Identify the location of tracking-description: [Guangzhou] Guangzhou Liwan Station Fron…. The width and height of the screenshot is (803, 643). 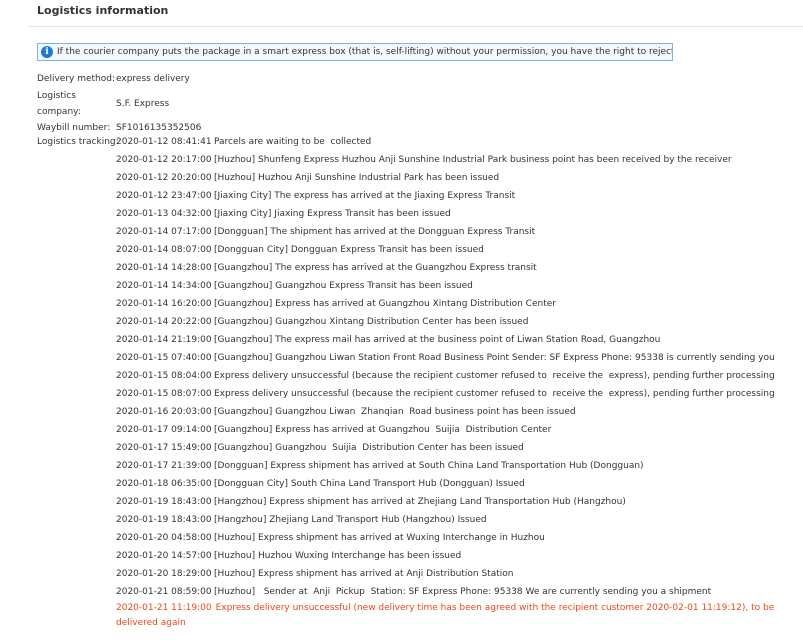
(494, 358).